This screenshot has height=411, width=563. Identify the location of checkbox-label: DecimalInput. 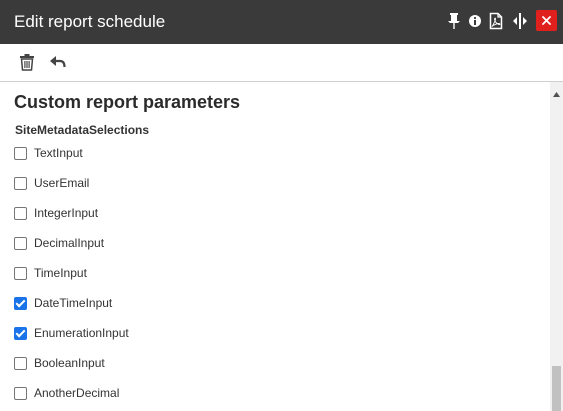
(69, 243).